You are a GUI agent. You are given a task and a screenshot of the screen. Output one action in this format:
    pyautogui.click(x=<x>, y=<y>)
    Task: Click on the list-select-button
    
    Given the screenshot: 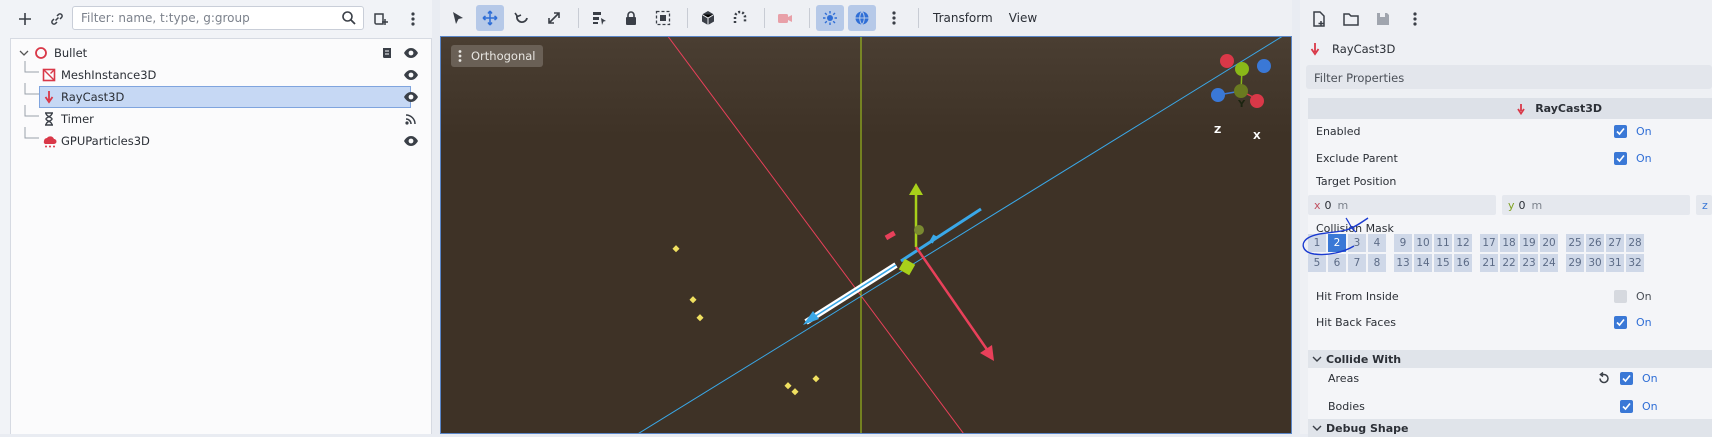 What is the action you would take?
    pyautogui.click(x=599, y=18)
    